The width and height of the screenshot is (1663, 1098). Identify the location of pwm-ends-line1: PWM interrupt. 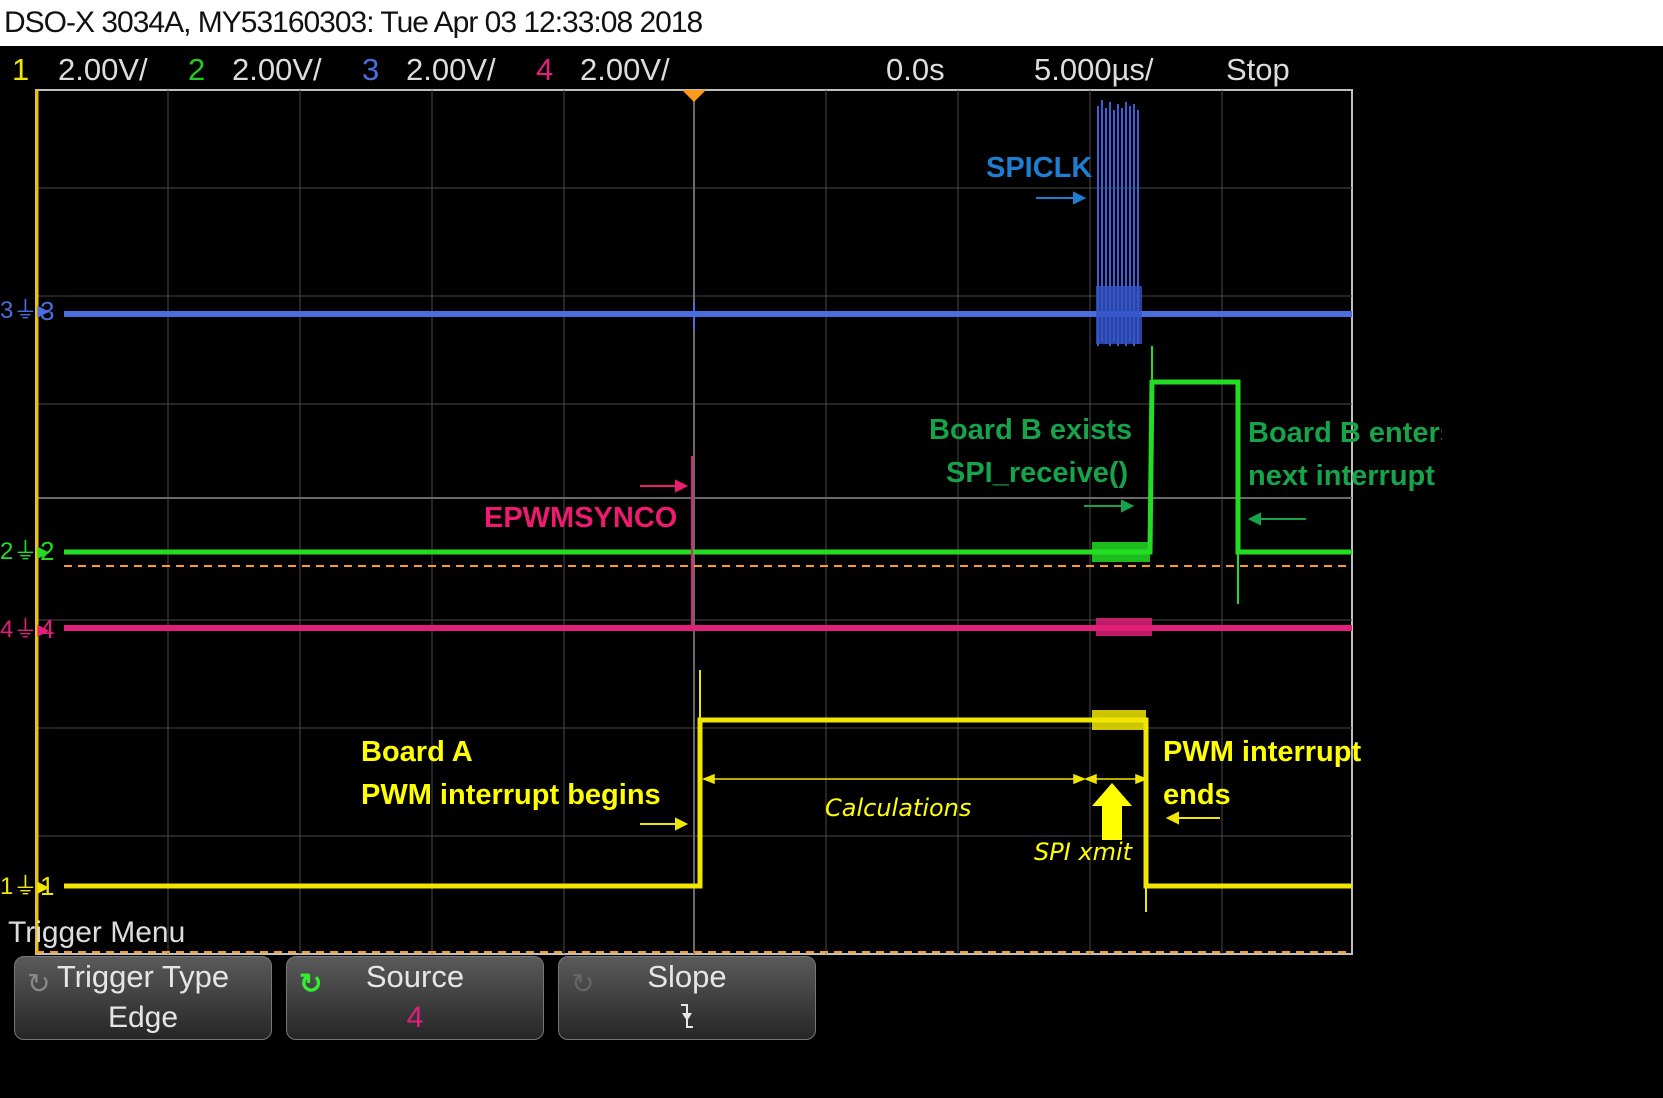
(1262, 752).